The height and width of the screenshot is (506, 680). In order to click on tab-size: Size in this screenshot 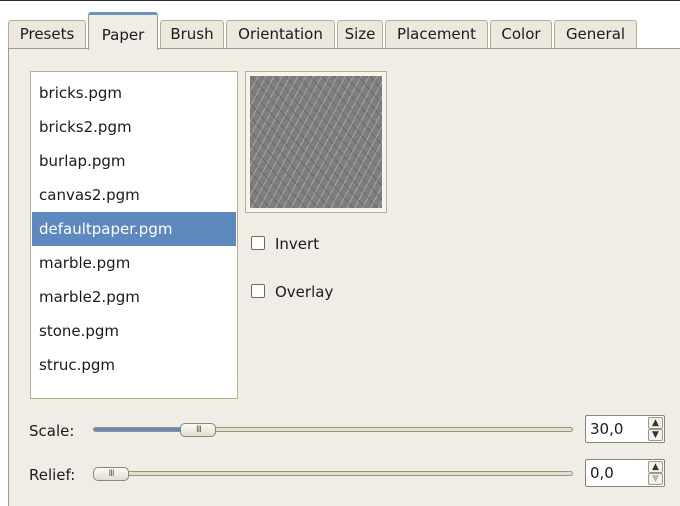, I will do `click(360, 34)`.